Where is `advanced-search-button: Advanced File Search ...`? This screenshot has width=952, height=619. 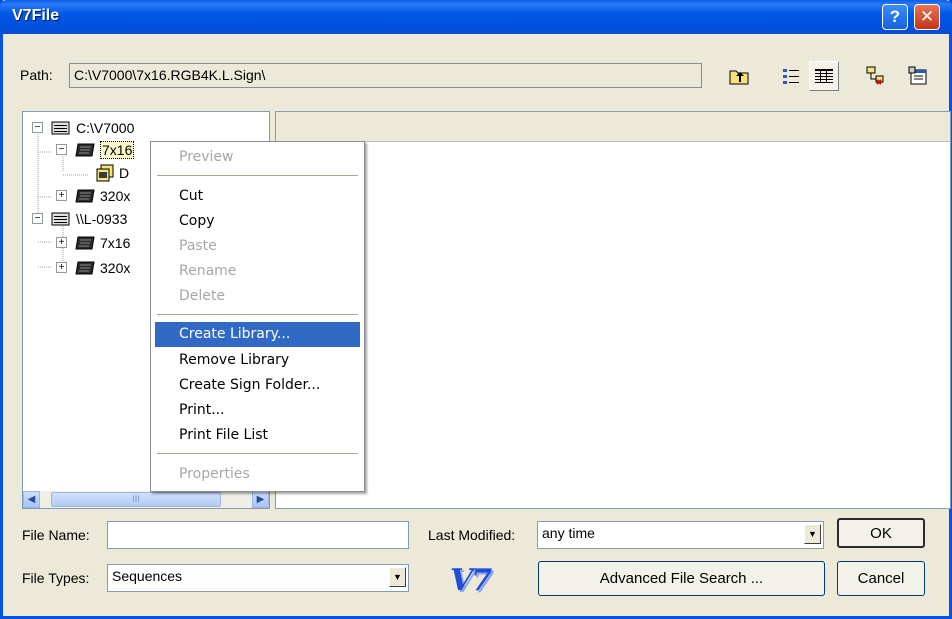 advanced-search-button: Advanced File Search ... is located at coordinates (681, 578).